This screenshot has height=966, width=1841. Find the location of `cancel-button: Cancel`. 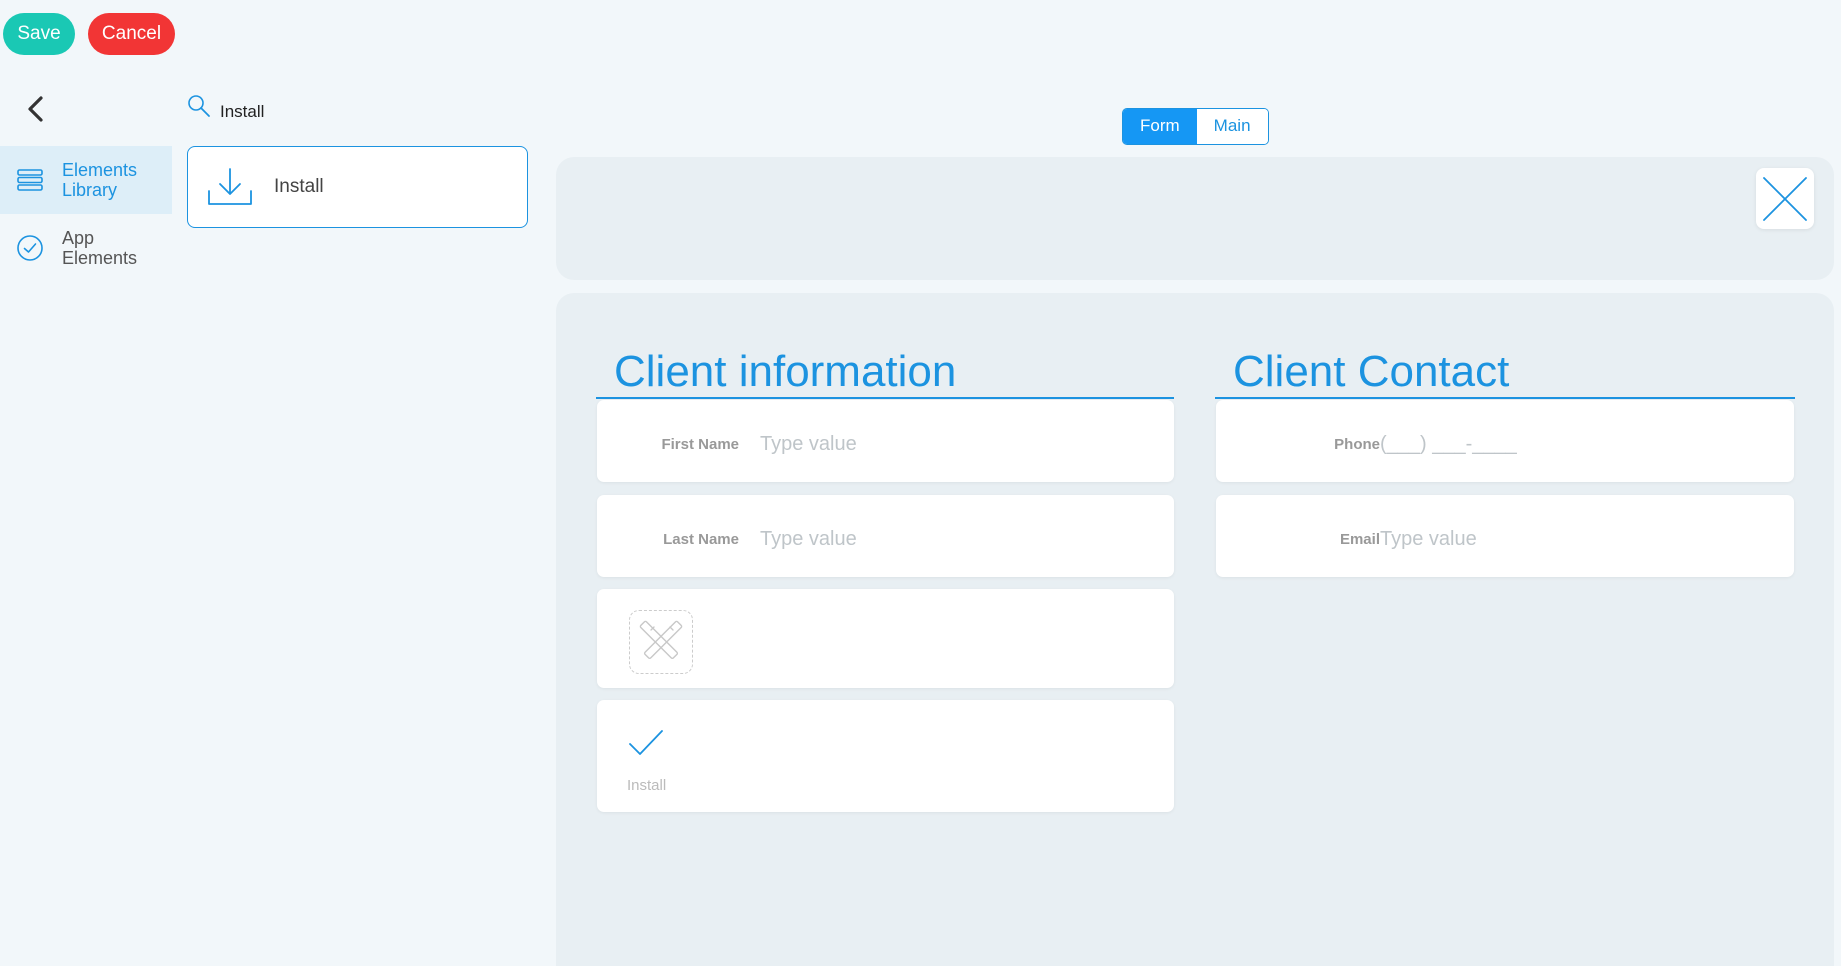

cancel-button: Cancel is located at coordinates (131, 34).